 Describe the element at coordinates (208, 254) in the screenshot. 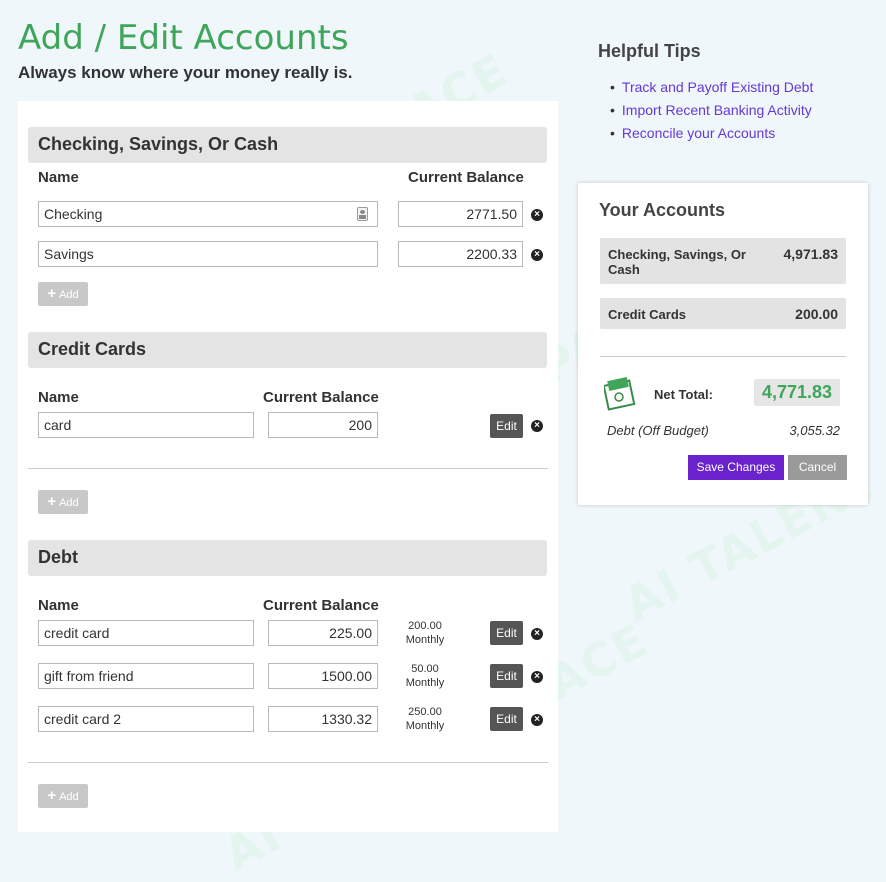

I see `account-name-input: Savings` at that location.